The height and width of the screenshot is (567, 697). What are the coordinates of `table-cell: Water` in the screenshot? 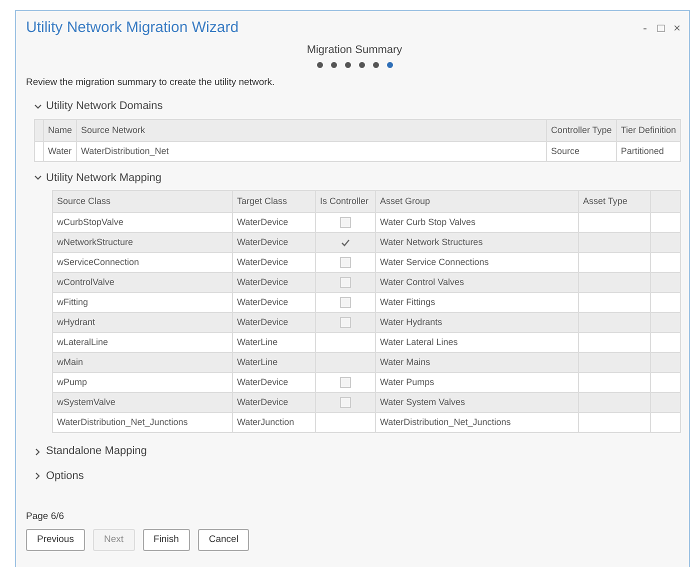 It's located at (60, 151).